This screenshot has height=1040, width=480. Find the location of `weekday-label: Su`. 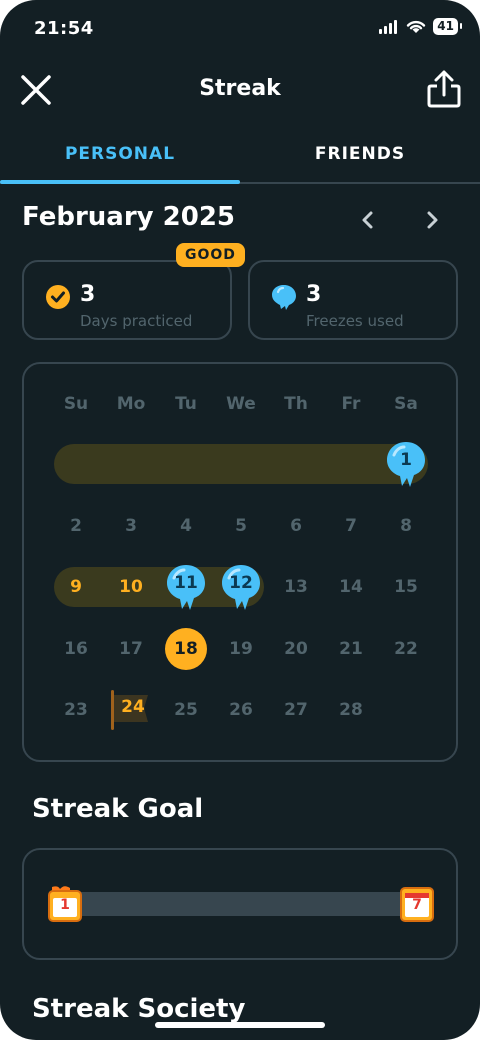

weekday-label: Su is located at coordinates (76, 404).